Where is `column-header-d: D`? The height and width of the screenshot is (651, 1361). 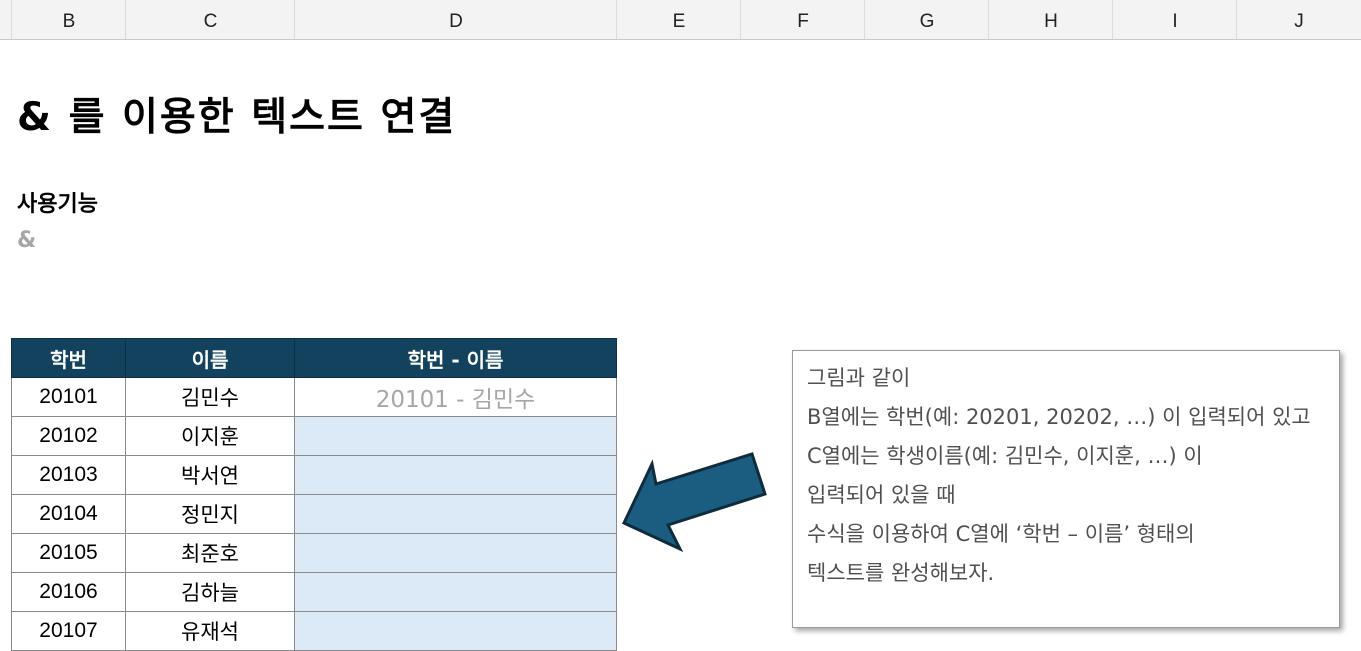
column-header-d: D is located at coordinates (455, 19).